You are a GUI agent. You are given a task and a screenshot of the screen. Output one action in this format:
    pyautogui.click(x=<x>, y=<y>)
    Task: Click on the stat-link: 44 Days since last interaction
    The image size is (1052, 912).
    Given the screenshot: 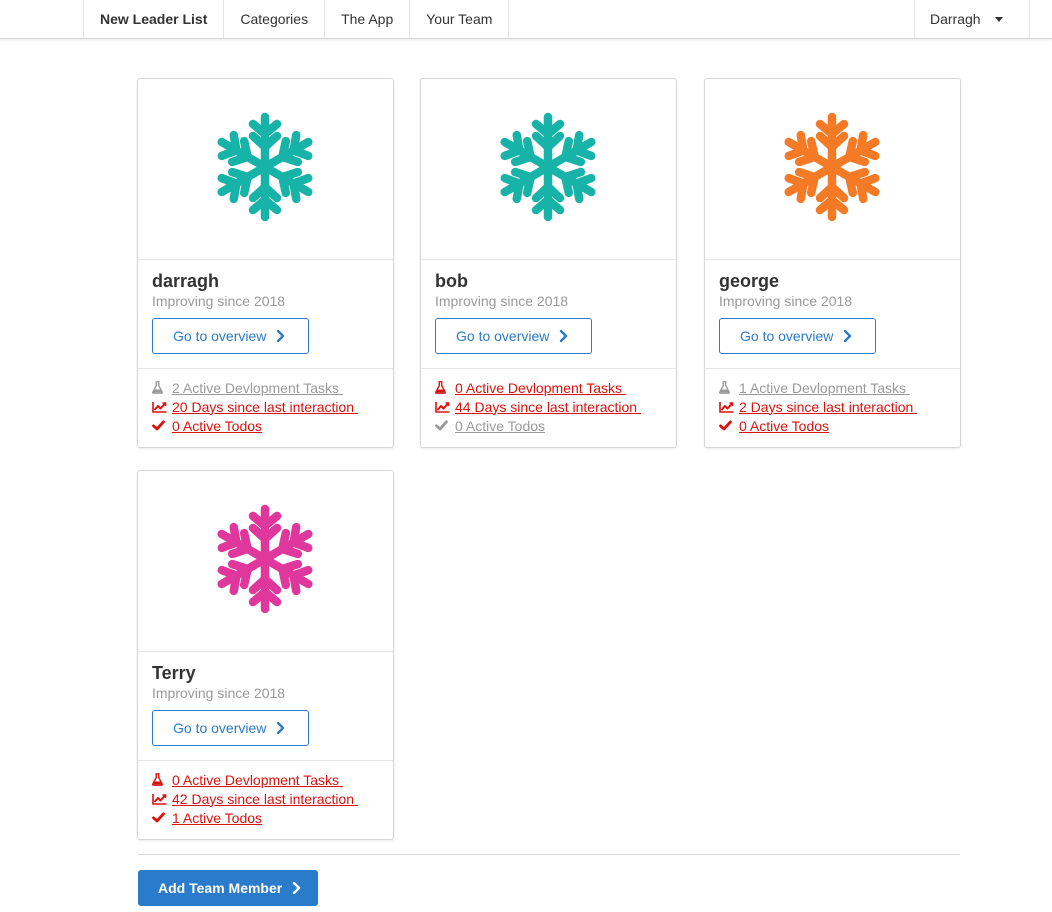 What is the action you would take?
    pyautogui.click(x=548, y=406)
    